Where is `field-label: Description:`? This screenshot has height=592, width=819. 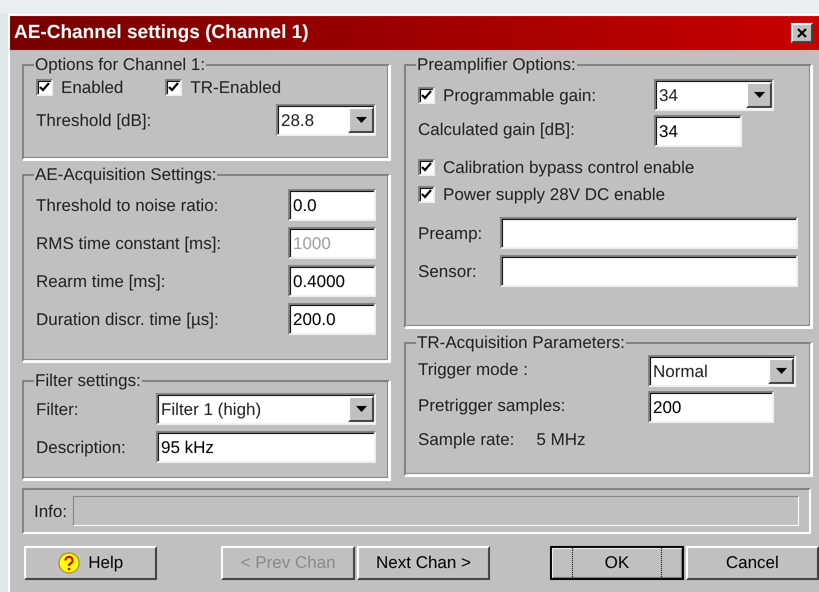 field-label: Description: is located at coordinates (81, 447).